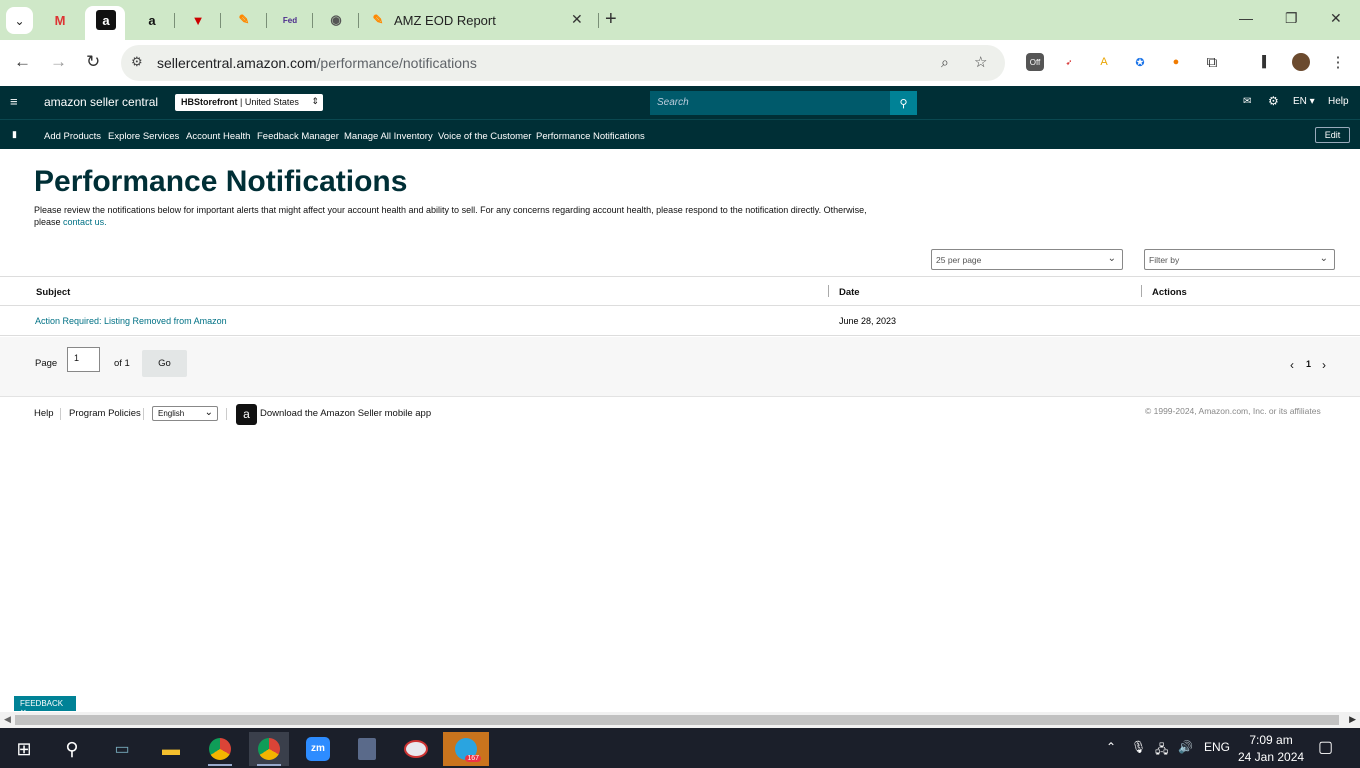 The height and width of the screenshot is (768, 1360). Describe the element at coordinates (466, 749) in the screenshot. I see `telegram-icon: 167` at that location.